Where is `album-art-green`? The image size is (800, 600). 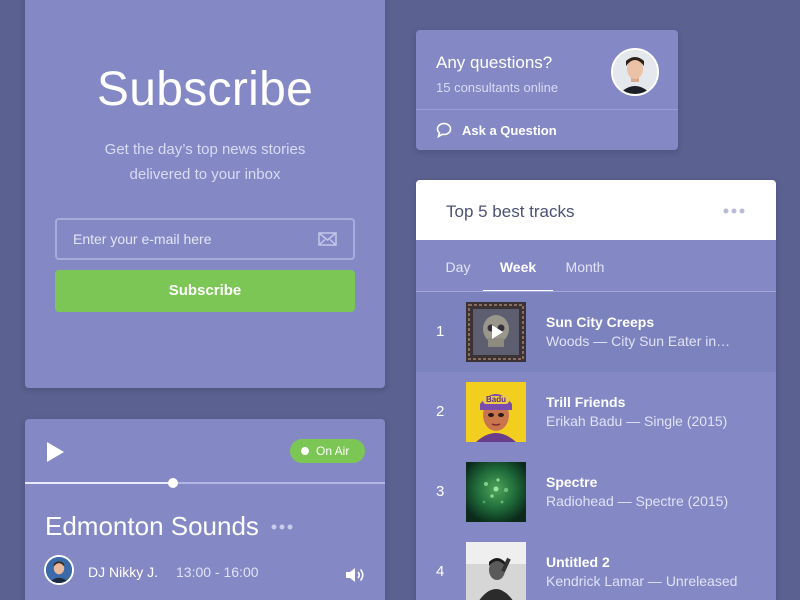 album-art-green is located at coordinates (496, 492).